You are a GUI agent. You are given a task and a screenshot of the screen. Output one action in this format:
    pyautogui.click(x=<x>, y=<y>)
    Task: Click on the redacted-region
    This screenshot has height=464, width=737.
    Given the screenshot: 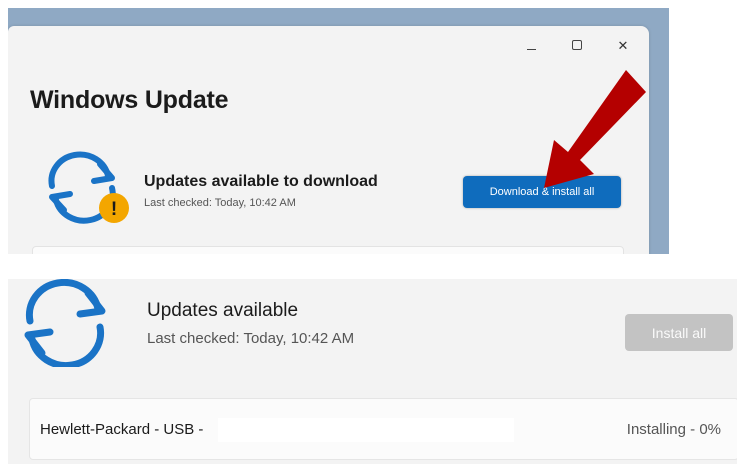 What is the action you would take?
    pyautogui.click(x=366, y=430)
    